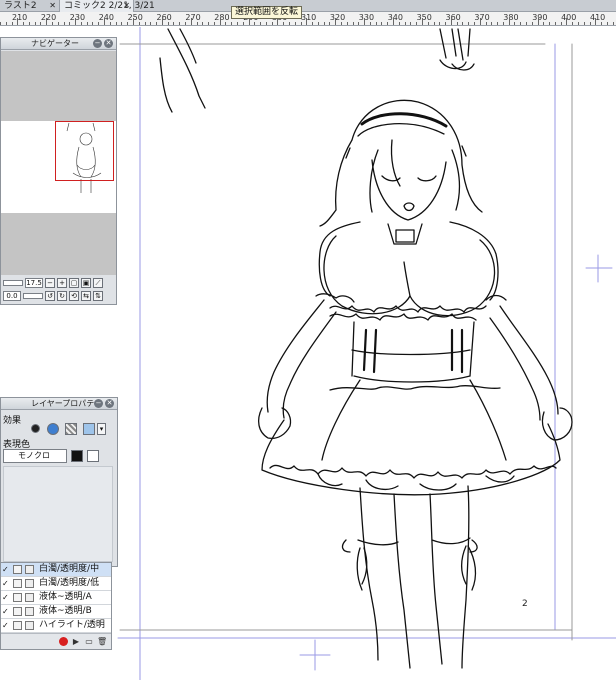 The width and height of the screenshot is (616, 680). What do you see at coordinates (30, 6) in the screenshot?
I see `document-tab-illust: ラスト2 ✕` at bounding box center [30, 6].